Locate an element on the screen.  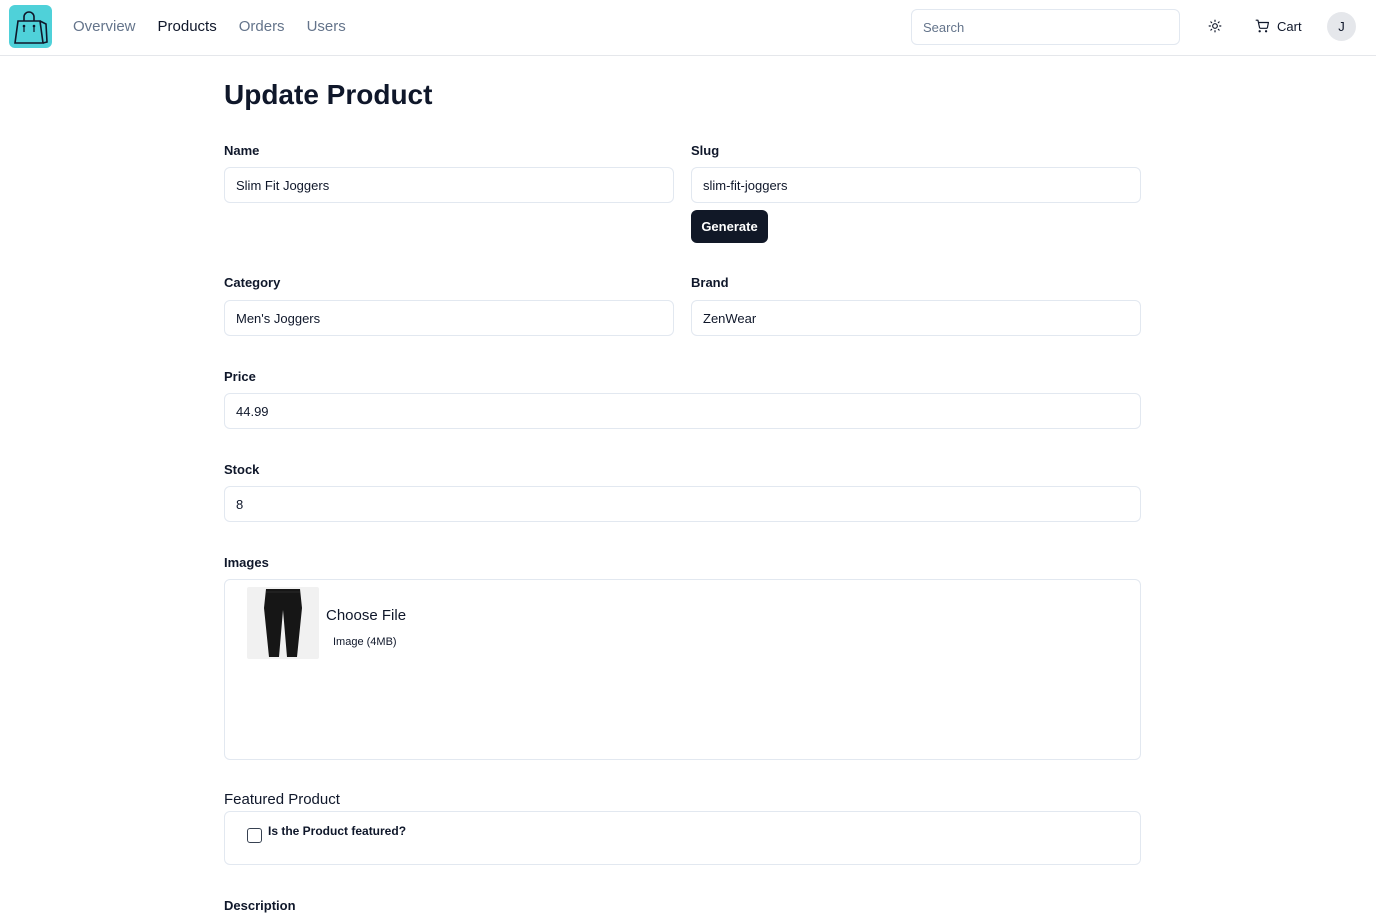
featured-section: Is the Product featured? is located at coordinates (682, 838).